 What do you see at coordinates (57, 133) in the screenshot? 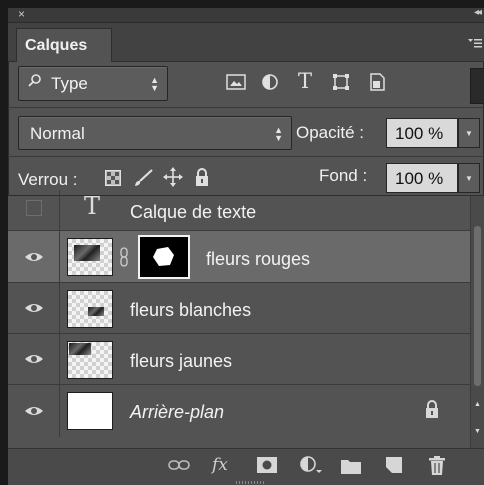
I see `blend-mode-label: Normal` at bounding box center [57, 133].